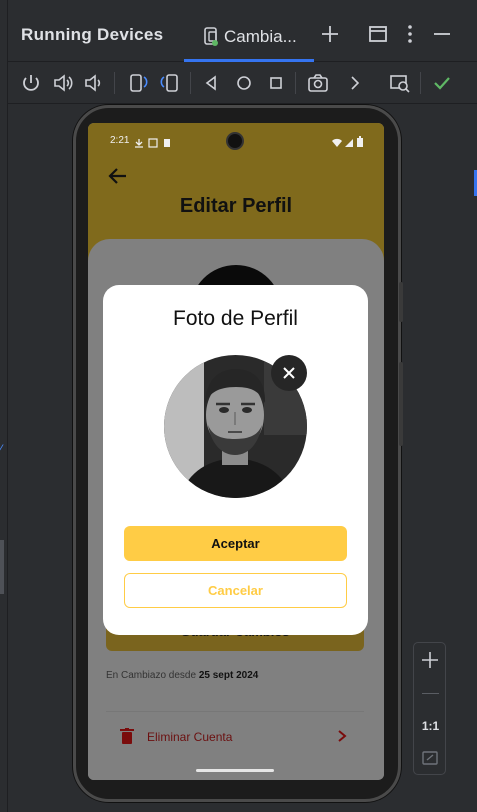  What do you see at coordinates (235, 318) in the screenshot?
I see `dialog-title: Foto de Perfil` at bounding box center [235, 318].